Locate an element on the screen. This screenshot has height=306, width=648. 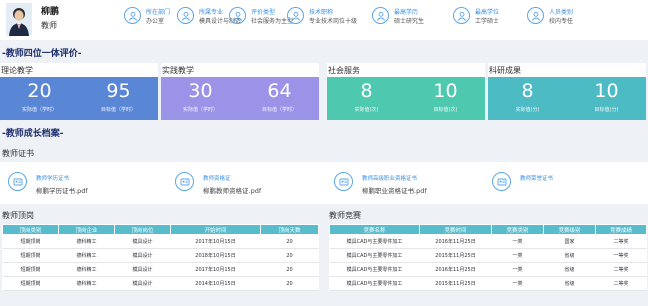
table-row: 短期顶岗 德科精工 模具设计 2014年10月15日 20 is located at coordinates (160, 283).